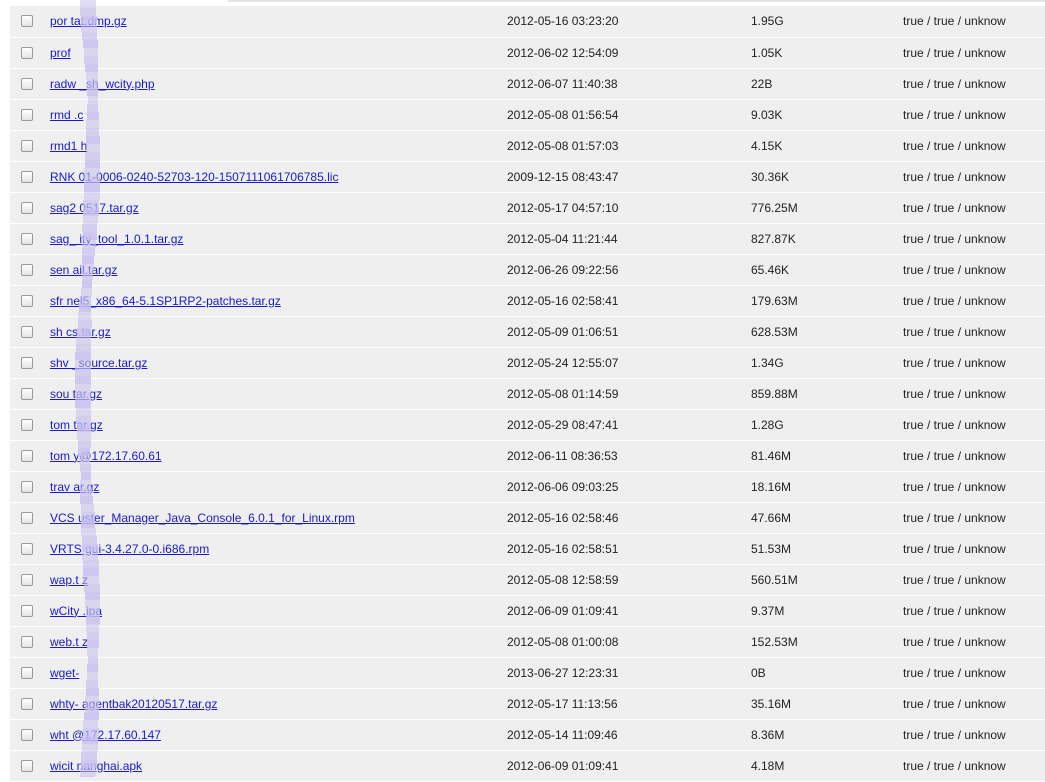 This screenshot has width=1045, height=782. Describe the element at coordinates (129, 549) in the screenshot. I see `file-name-link: VRTS gui-3.4.27.0-0.i686.rpm` at that location.